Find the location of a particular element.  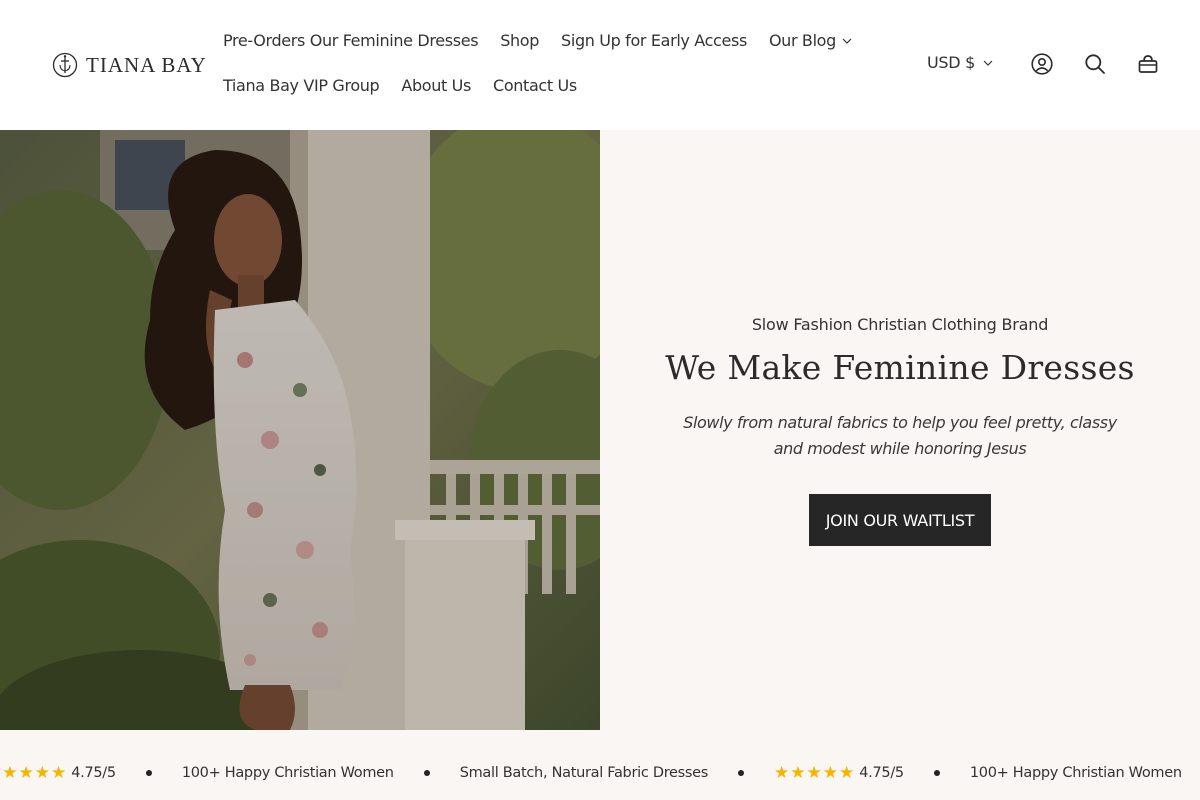

main-nav-row-2: Tiana Bay VIP Group About Us Contact Us is located at coordinates (400, 85).